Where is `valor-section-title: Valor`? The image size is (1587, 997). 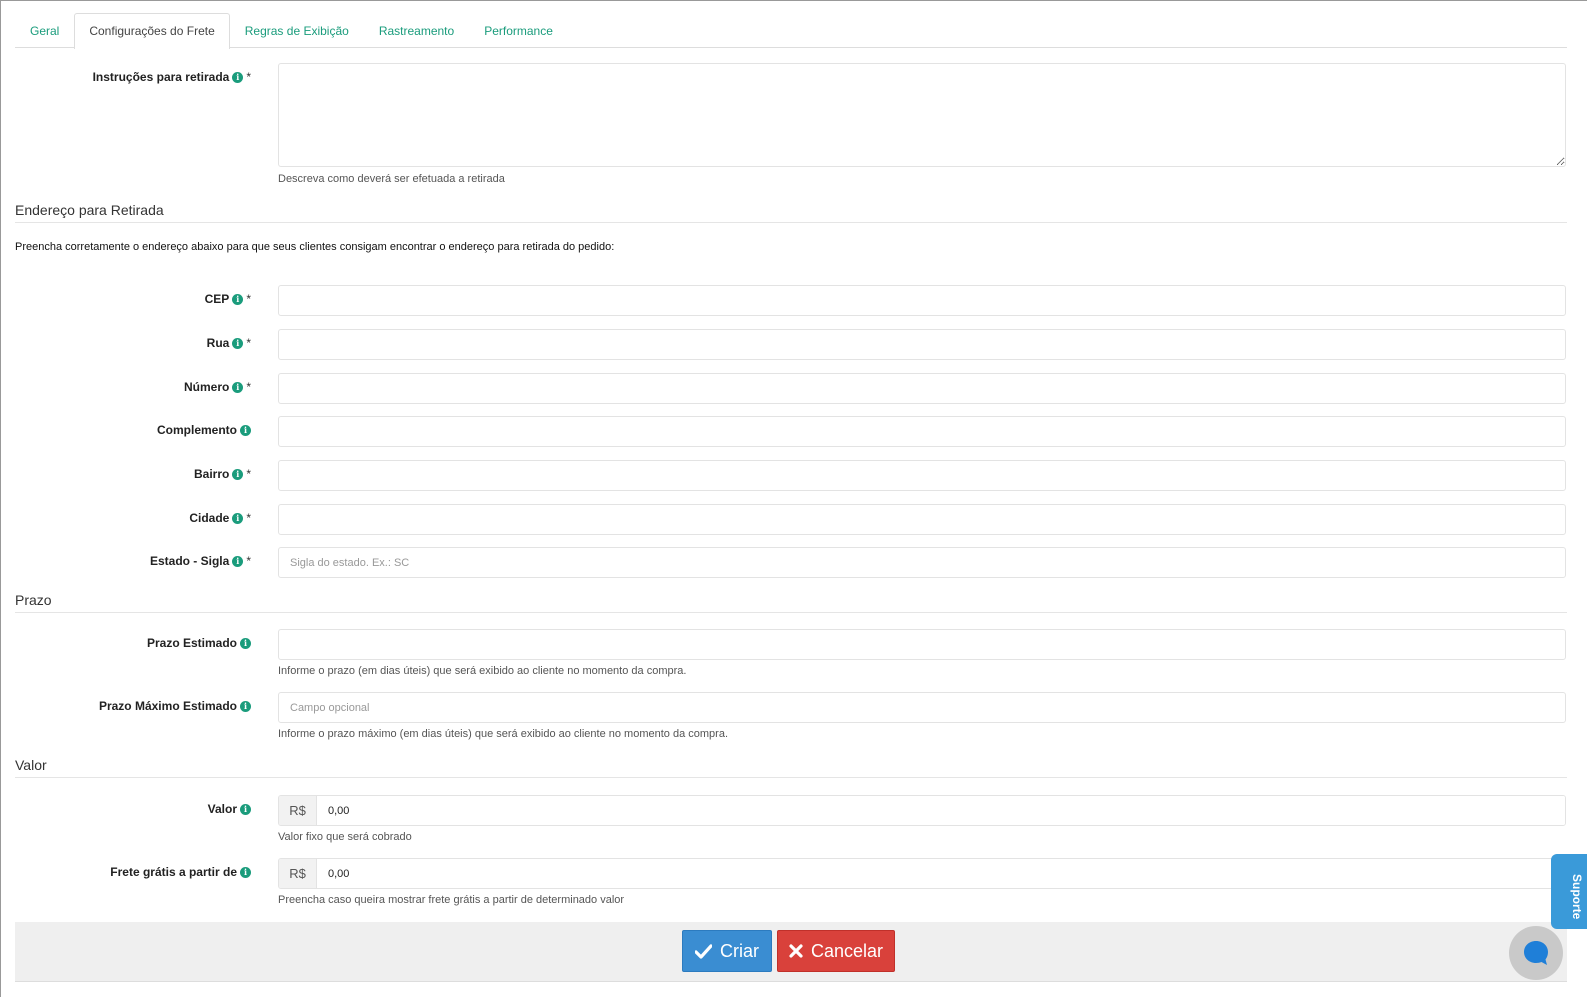 valor-section-title: Valor is located at coordinates (791, 767).